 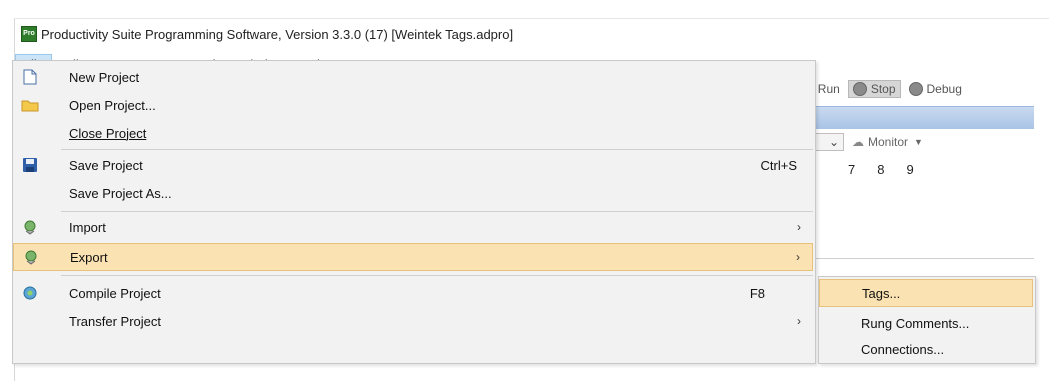 I want to click on column-number: 9, so click(x=910, y=169).